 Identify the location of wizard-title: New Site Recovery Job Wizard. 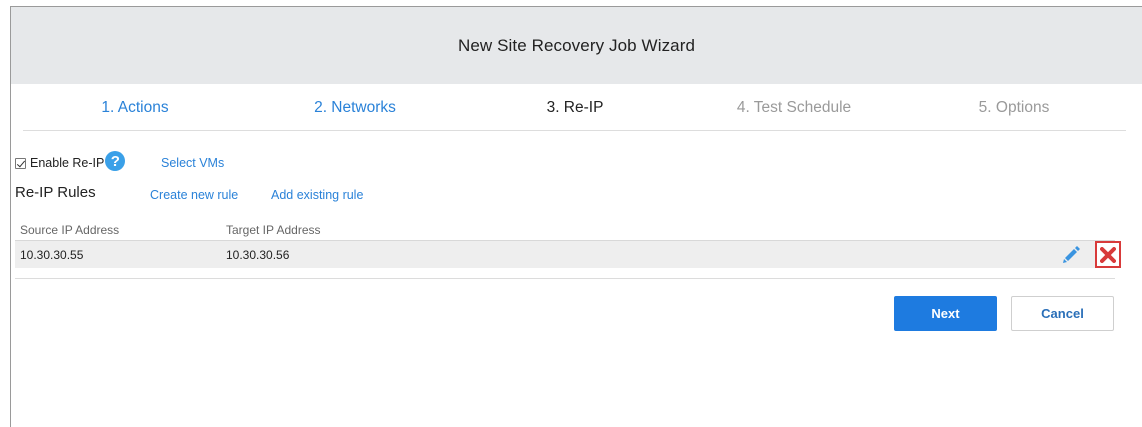
(576, 45).